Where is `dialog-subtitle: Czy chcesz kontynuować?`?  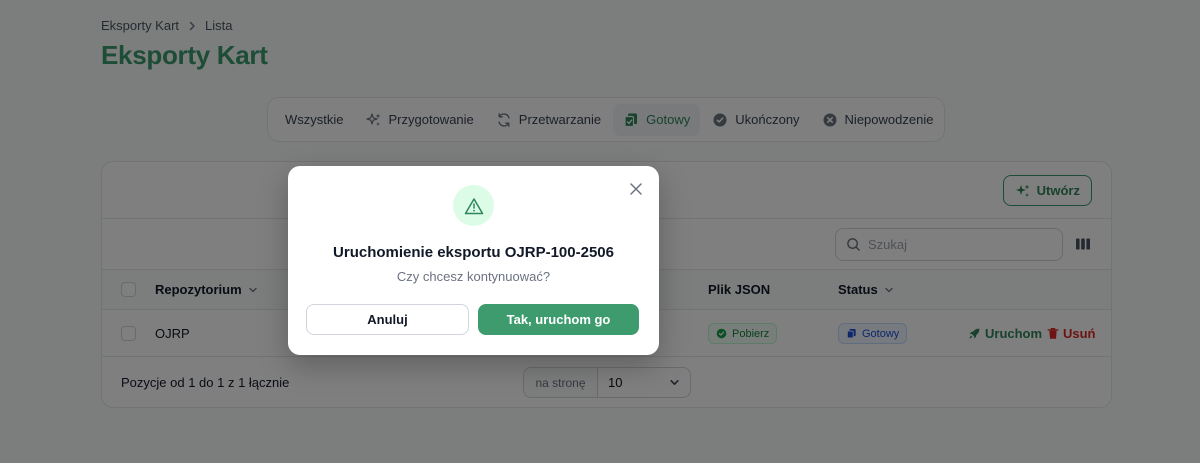 dialog-subtitle: Czy chcesz kontynuować? is located at coordinates (473, 276).